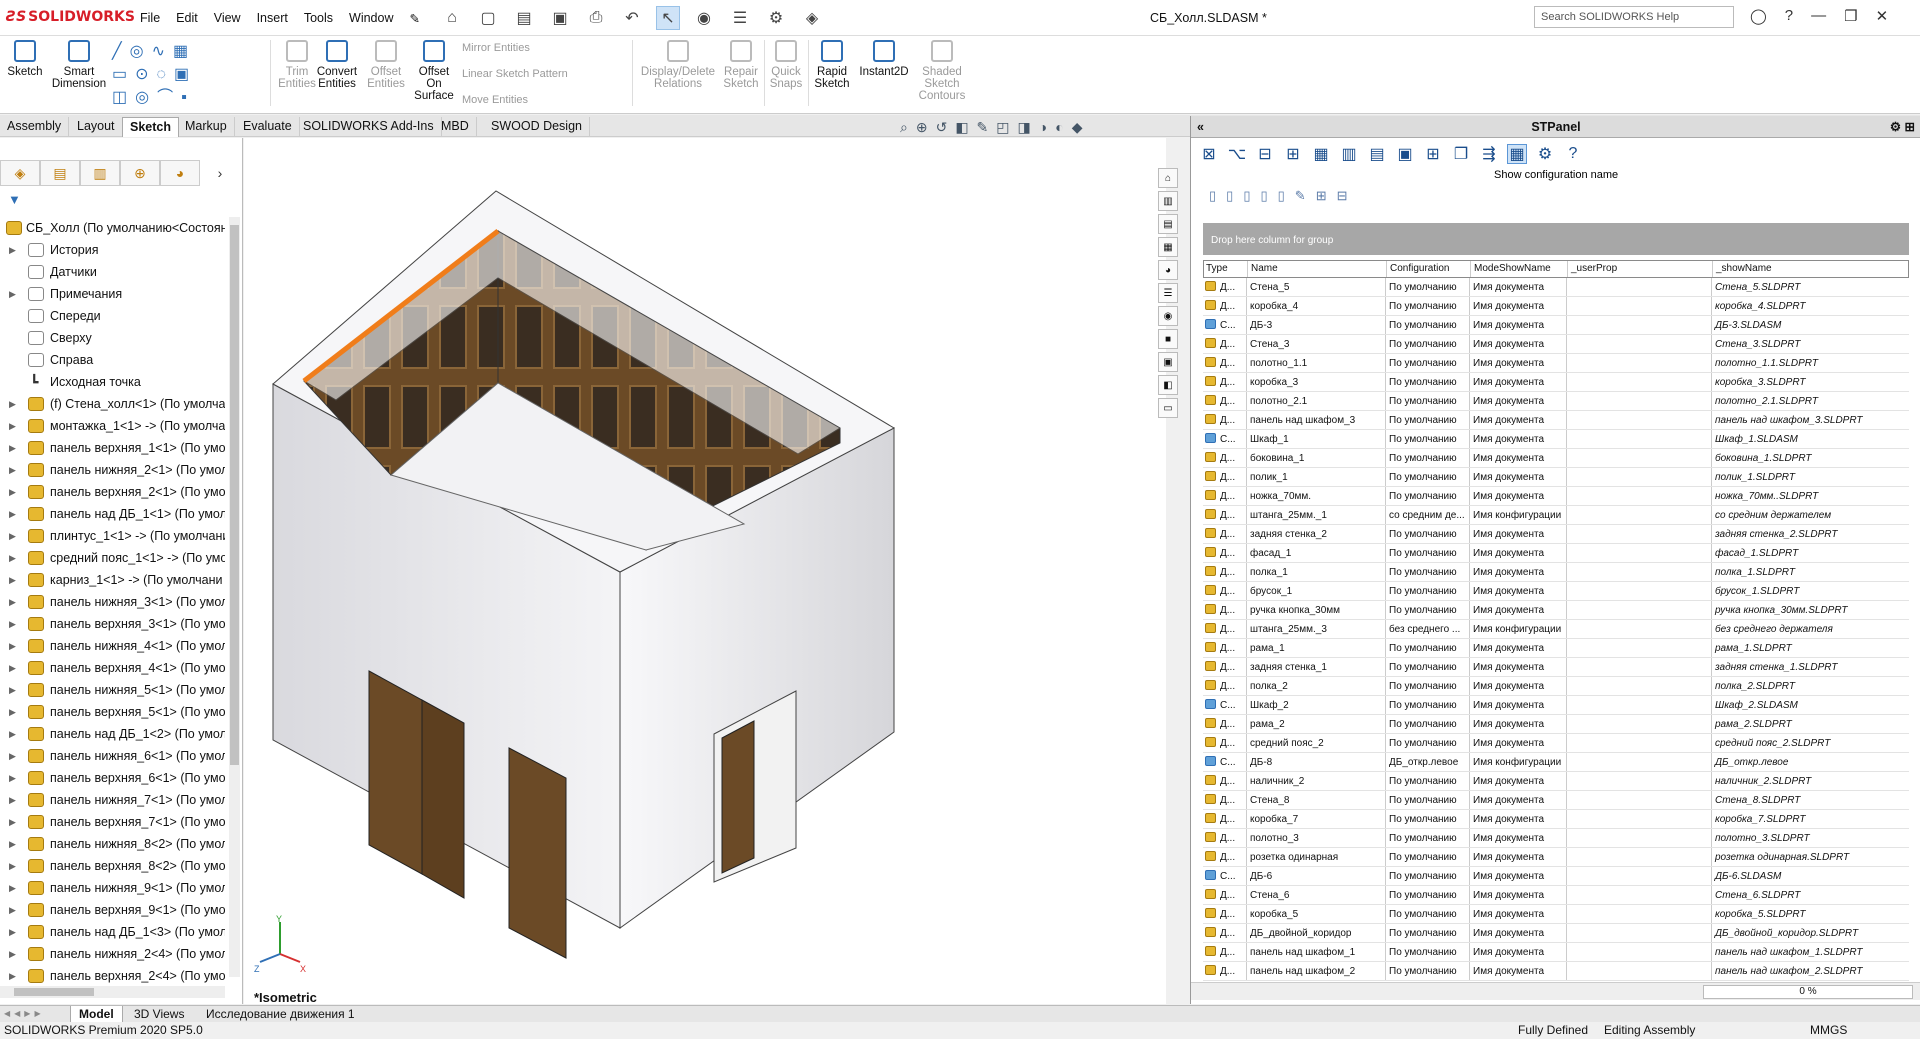 The image size is (1920, 1039). What do you see at coordinates (524, 18) in the screenshot?
I see `open-icon: ▤` at bounding box center [524, 18].